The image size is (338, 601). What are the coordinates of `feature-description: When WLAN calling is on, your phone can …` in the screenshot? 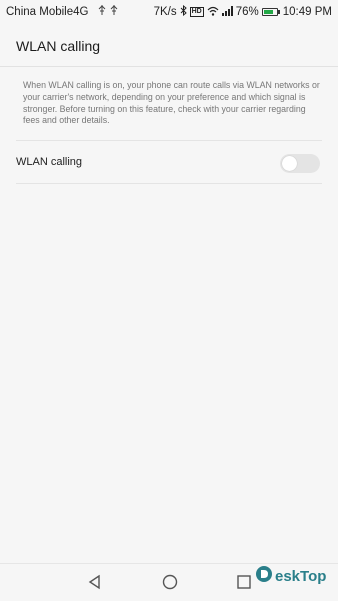 It's located at (171, 103).